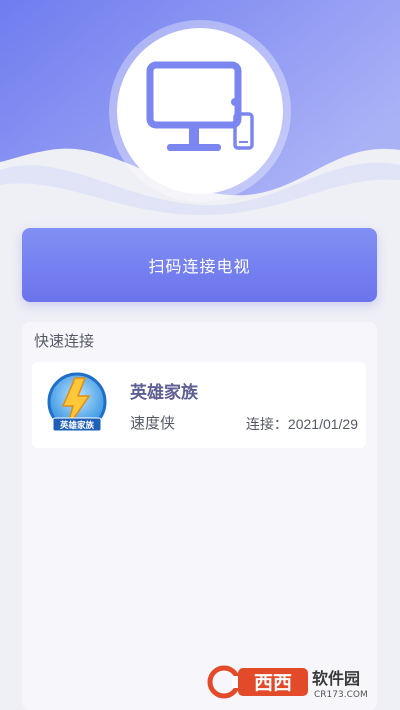  Describe the element at coordinates (77, 402) in the screenshot. I see `app-logo: 英雄家族` at that location.